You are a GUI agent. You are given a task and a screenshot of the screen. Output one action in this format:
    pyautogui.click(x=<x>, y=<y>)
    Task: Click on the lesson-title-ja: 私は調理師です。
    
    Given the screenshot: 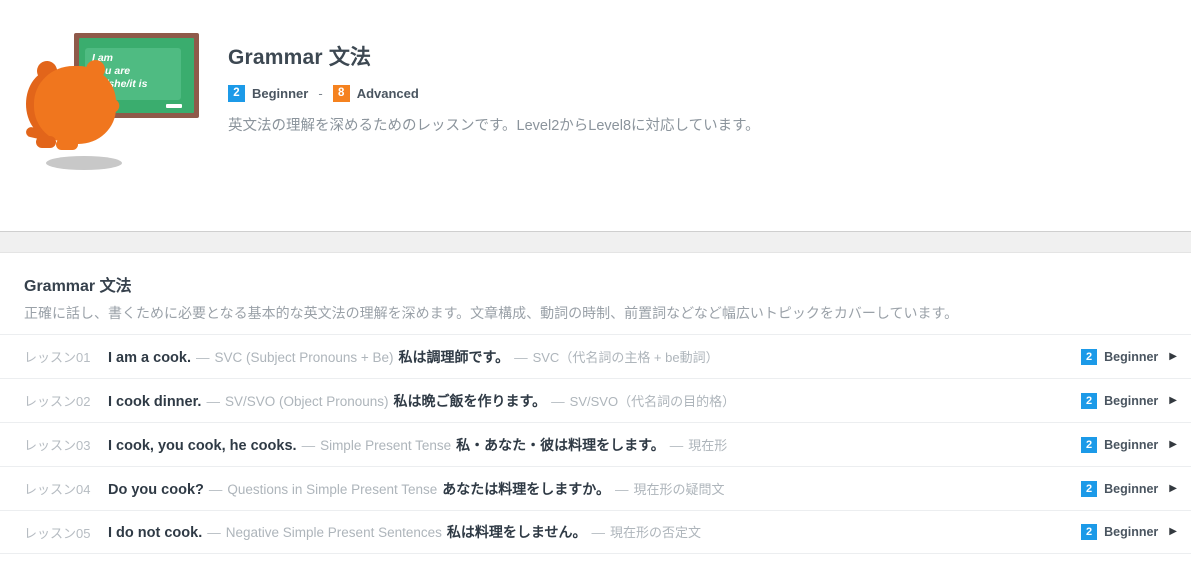 What is the action you would take?
    pyautogui.click(x=454, y=356)
    